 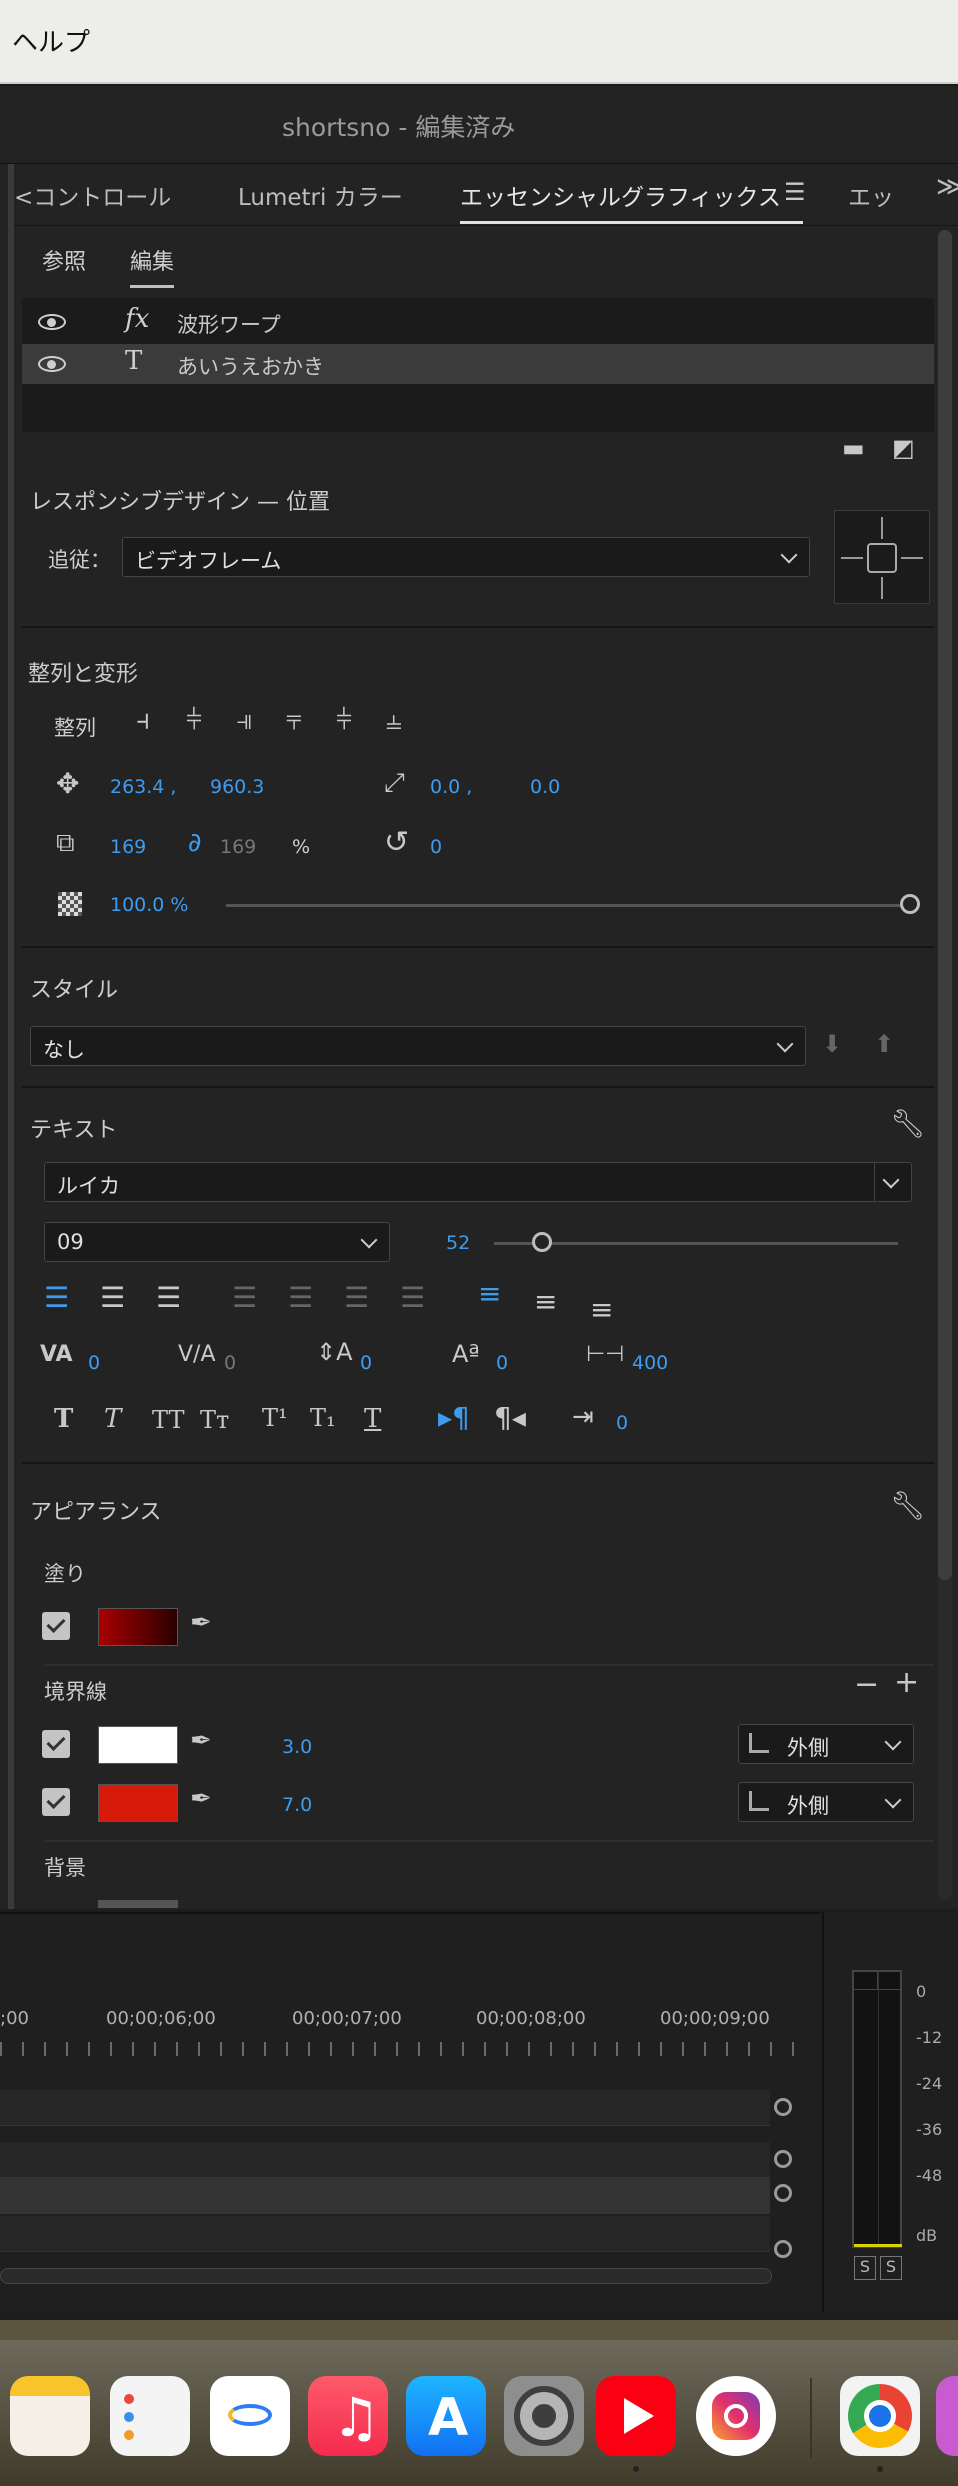 I want to click on opacity-slider-track, so click(x=568, y=905).